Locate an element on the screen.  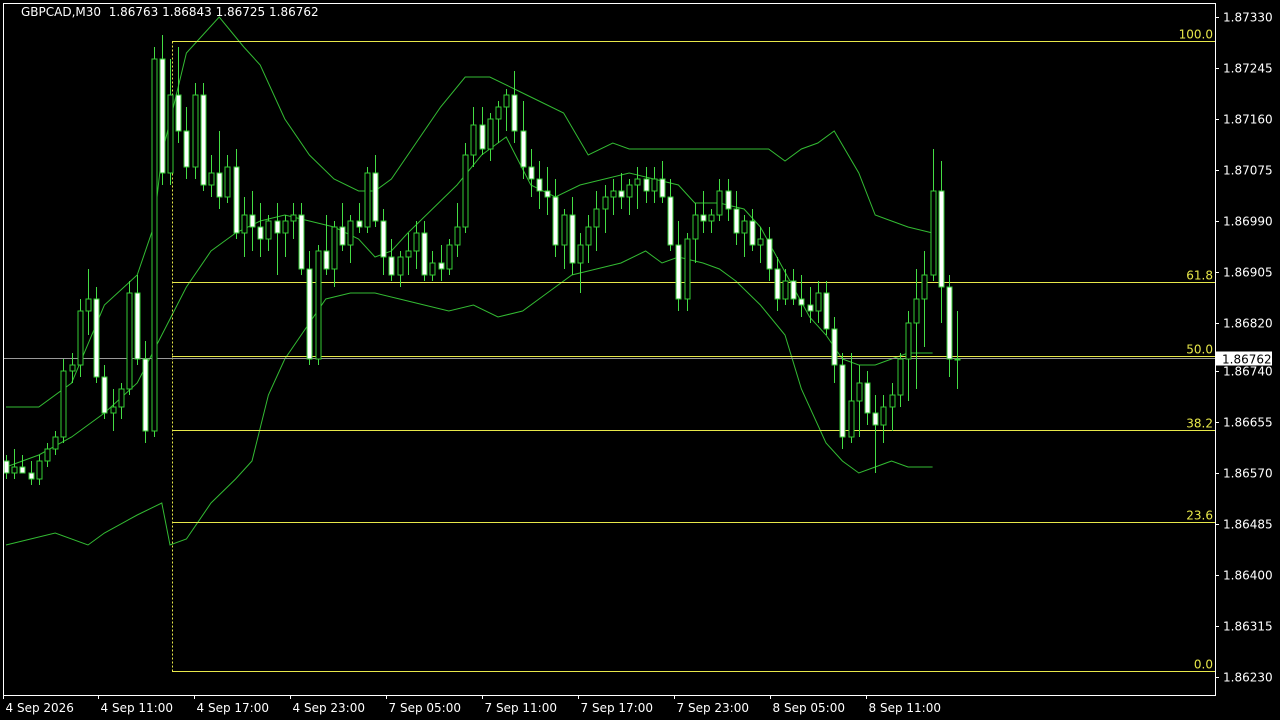
x-tick-label: 7 Sep 11:00 is located at coordinates (521, 708).